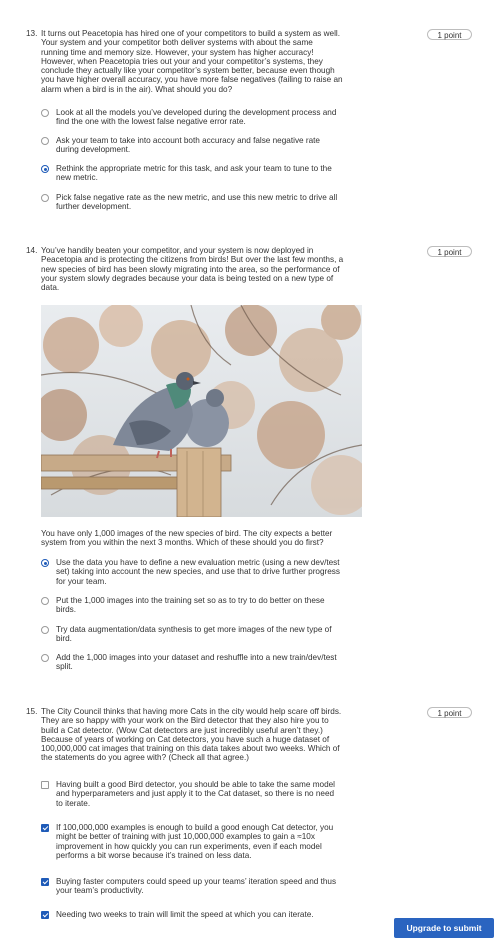 The width and height of the screenshot is (502, 942). I want to click on pigeon-image, so click(201, 411).